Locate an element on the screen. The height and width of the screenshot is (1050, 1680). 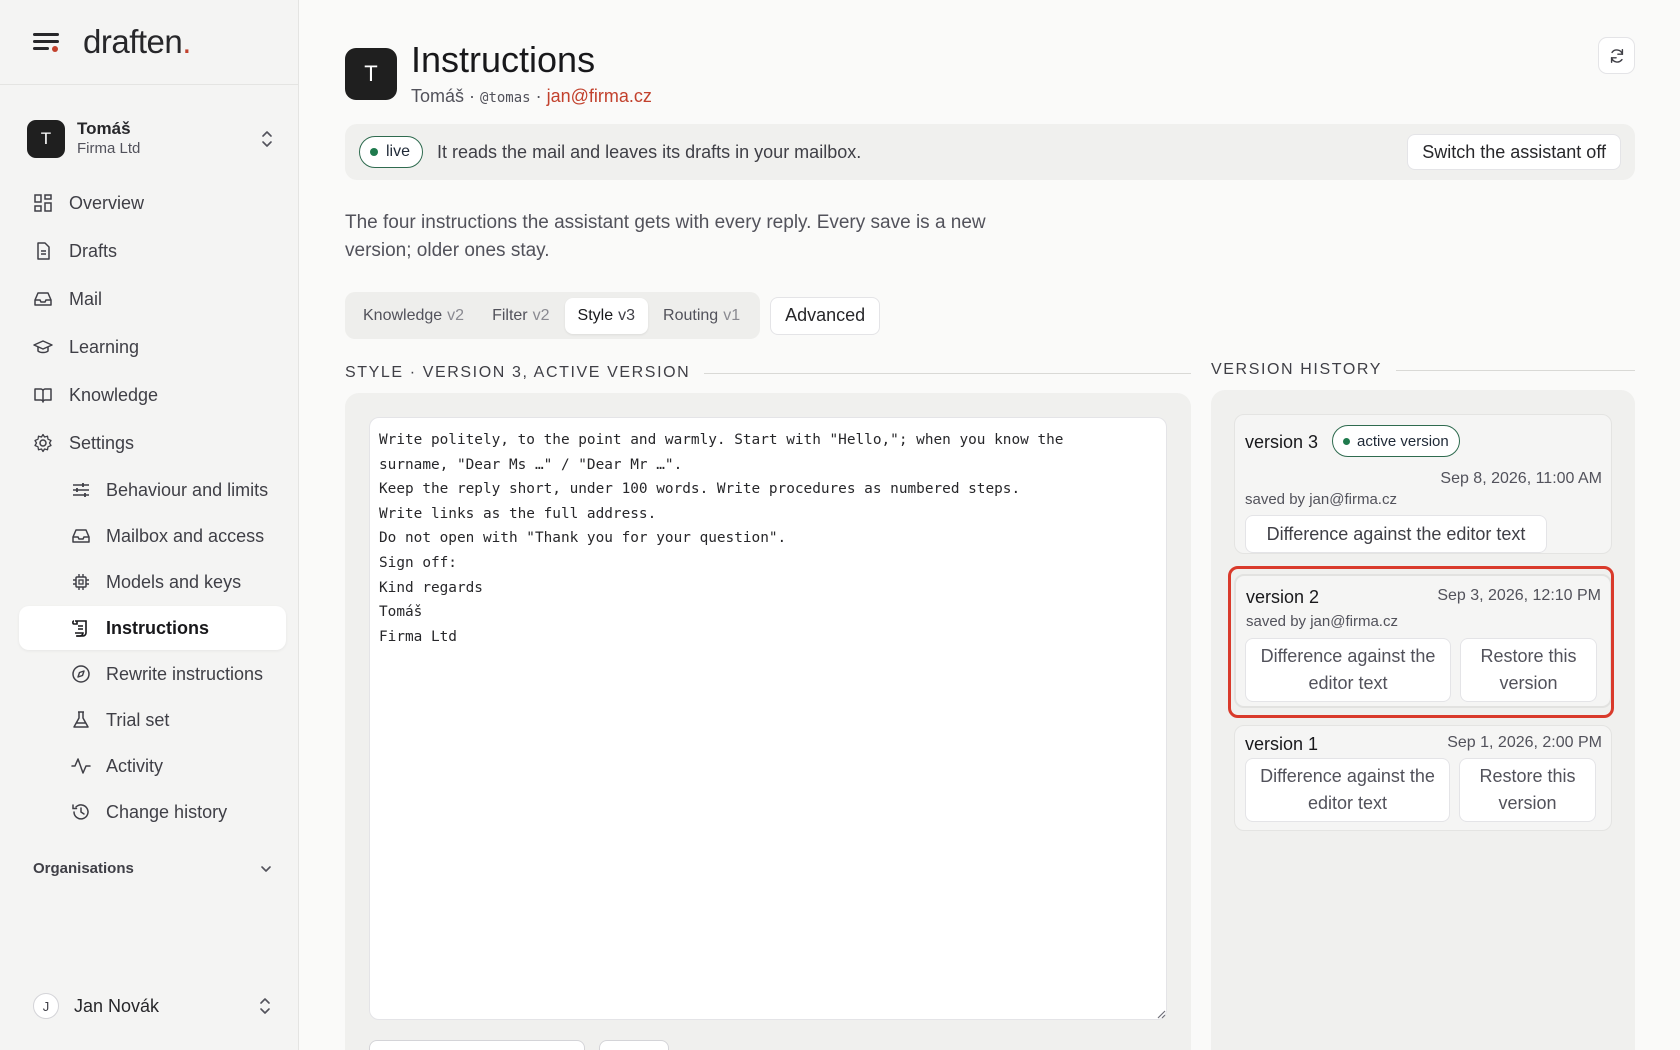
nav-label: Instructions is located at coordinates (158, 627).